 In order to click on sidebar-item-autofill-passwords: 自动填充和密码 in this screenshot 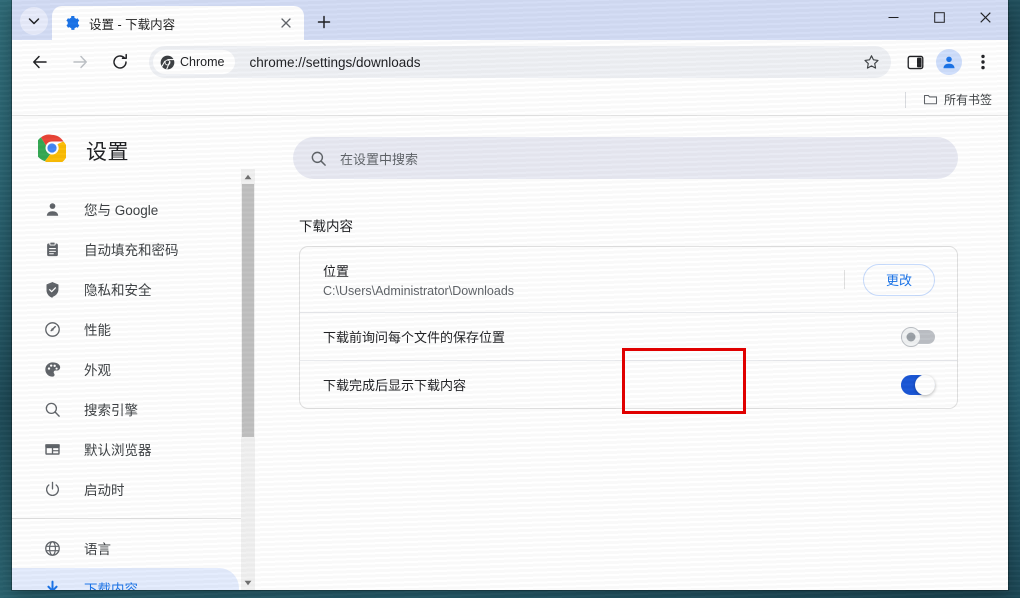, I will do `click(125, 249)`.